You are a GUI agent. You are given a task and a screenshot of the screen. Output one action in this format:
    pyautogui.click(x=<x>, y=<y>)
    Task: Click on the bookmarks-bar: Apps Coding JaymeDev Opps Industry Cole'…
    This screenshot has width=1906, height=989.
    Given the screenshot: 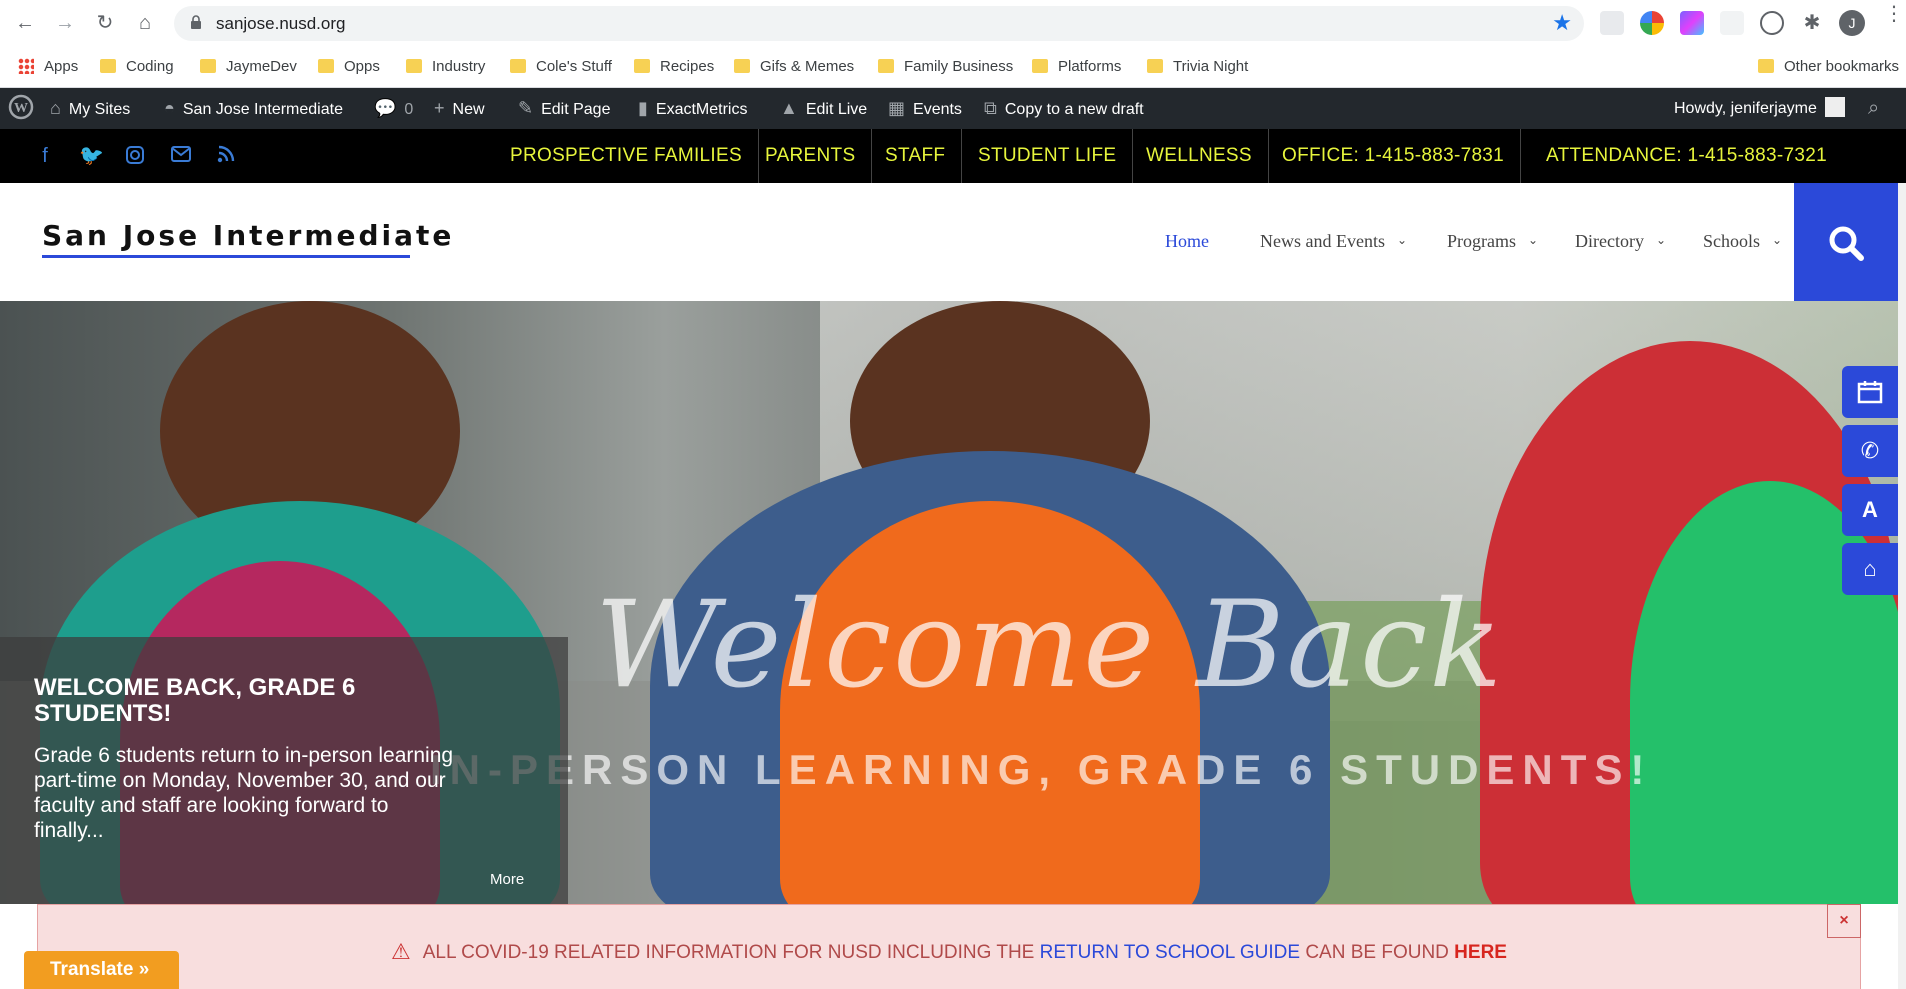 What is the action you would take?
    pyautogui.click(x=953, y=67)
    